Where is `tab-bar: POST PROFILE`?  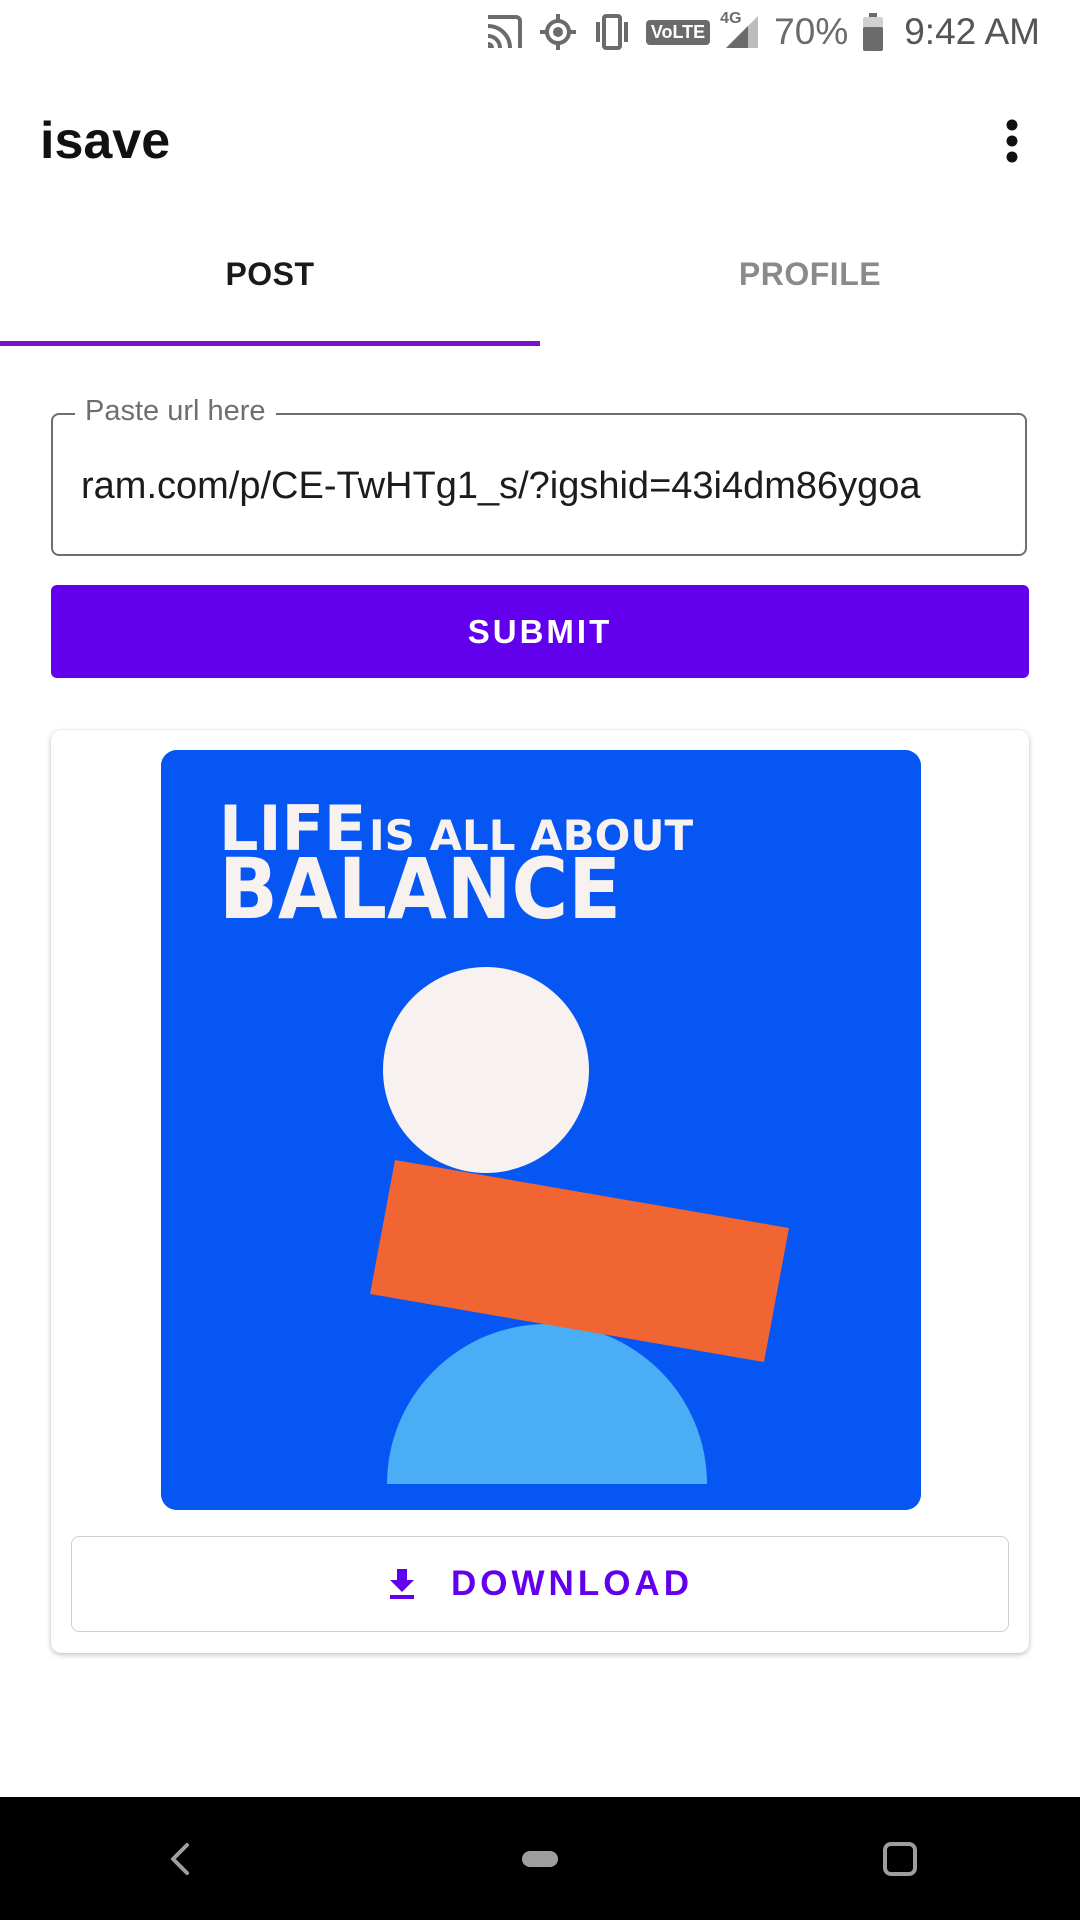 tab-bar: POST PROFILE is located at coordinates (540, 282).